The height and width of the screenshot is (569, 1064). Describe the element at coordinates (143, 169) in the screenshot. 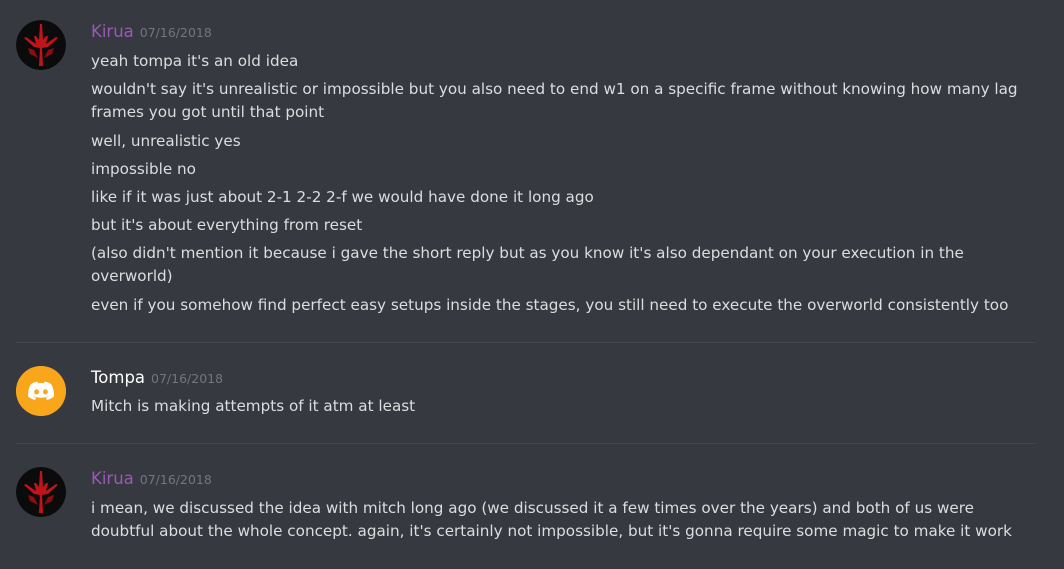

I see `message-text: impossible no` at that location.